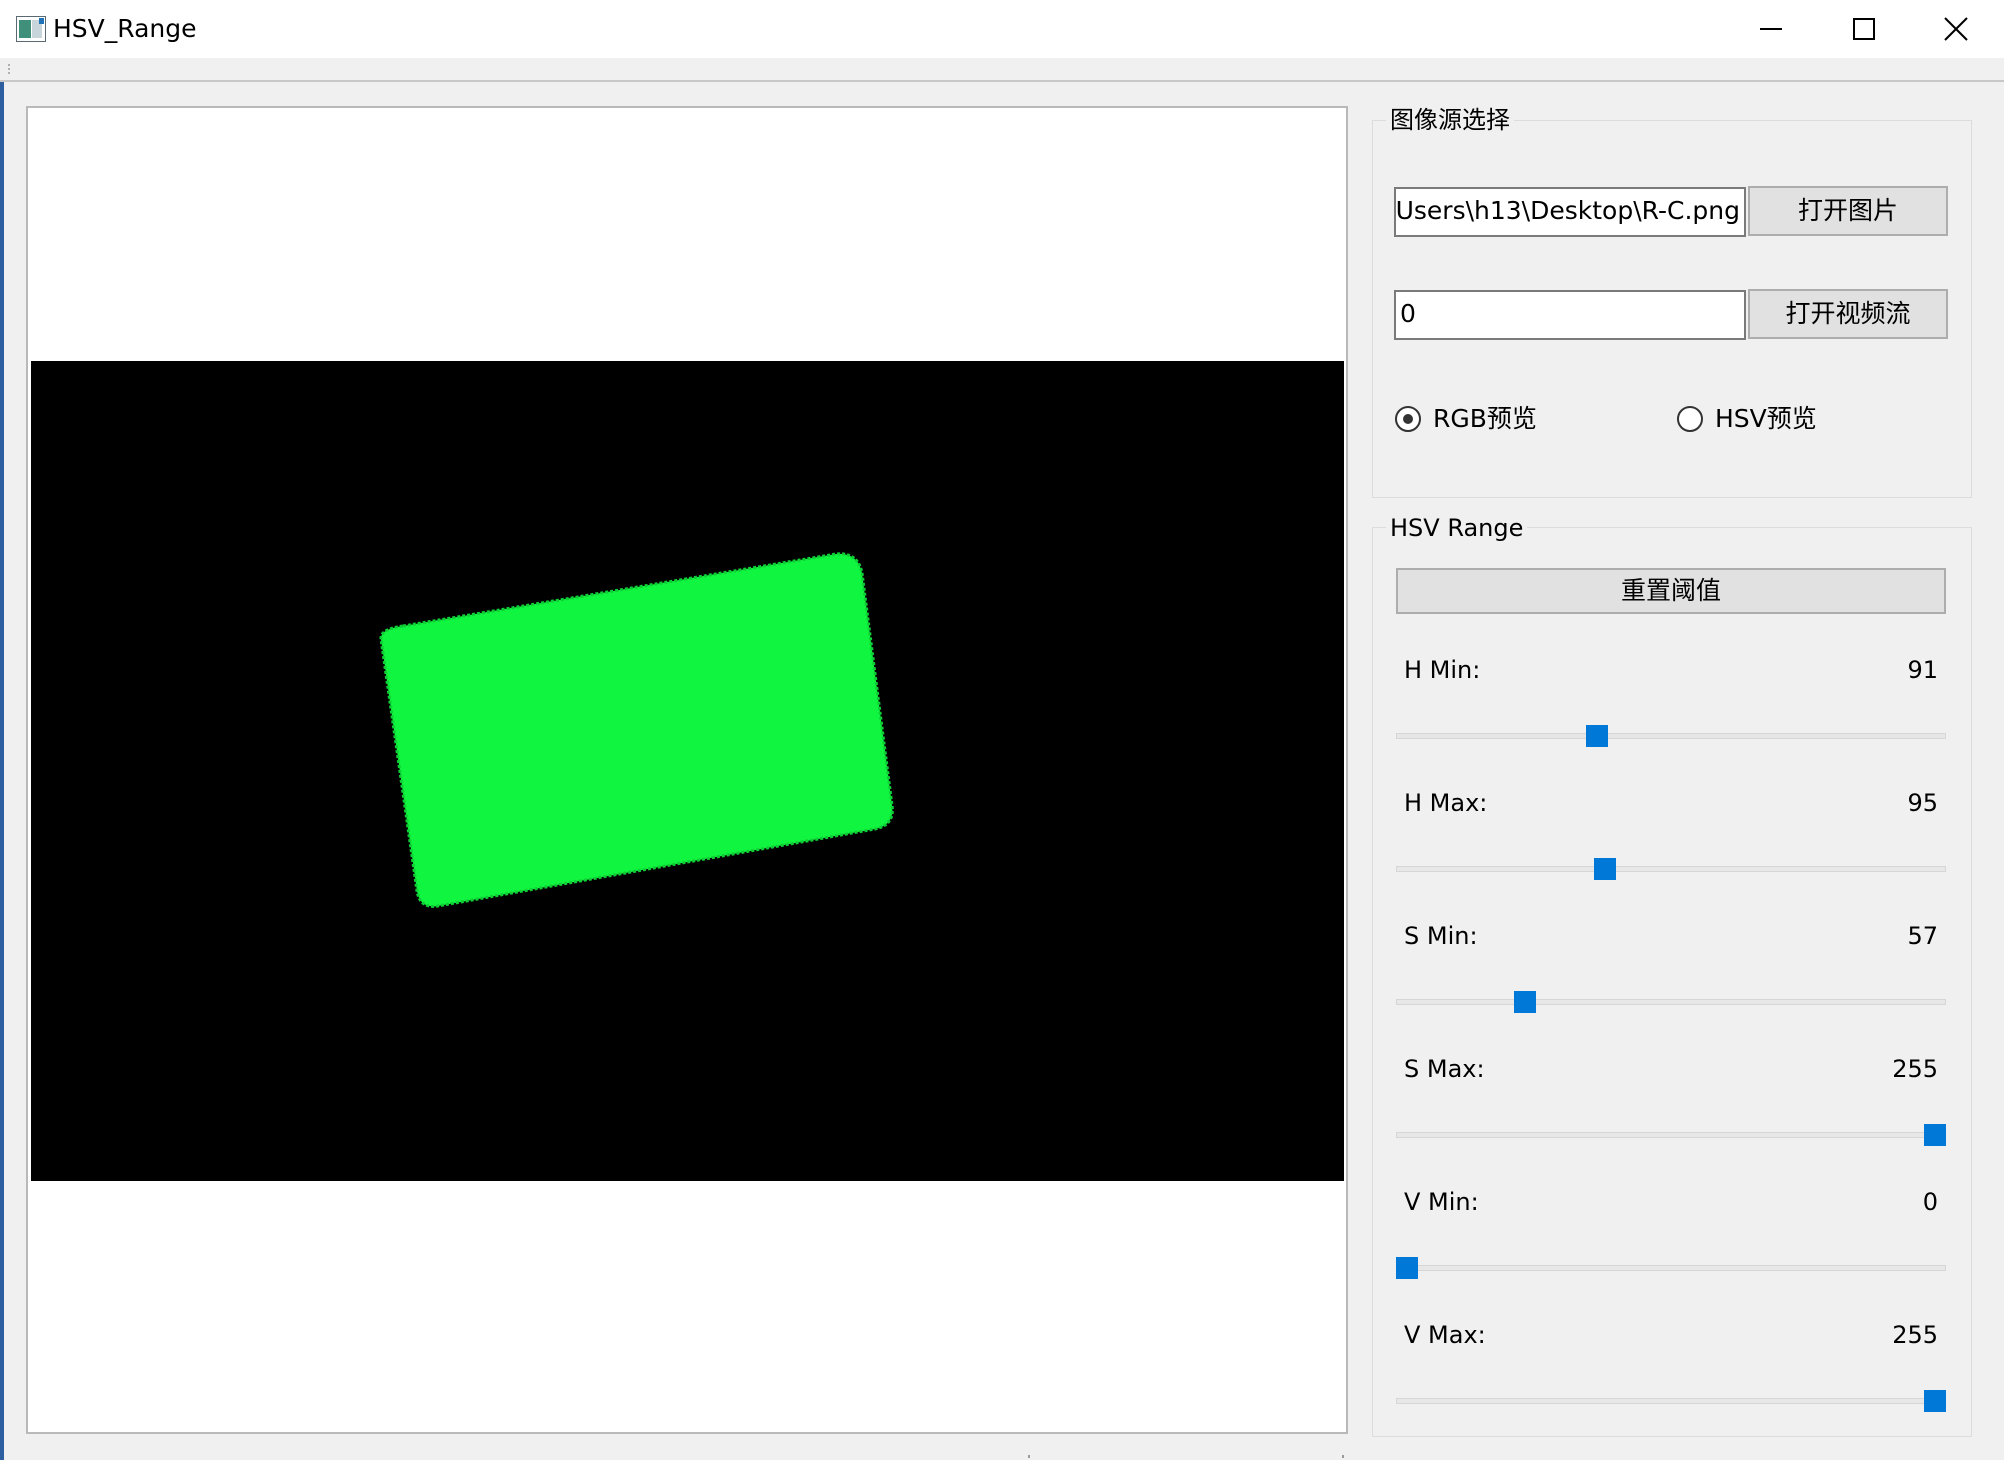  Describe the element at coordinates (1671, 591) in the screenshot. I see `reset-threshold-button: 重置阈值` at that location.